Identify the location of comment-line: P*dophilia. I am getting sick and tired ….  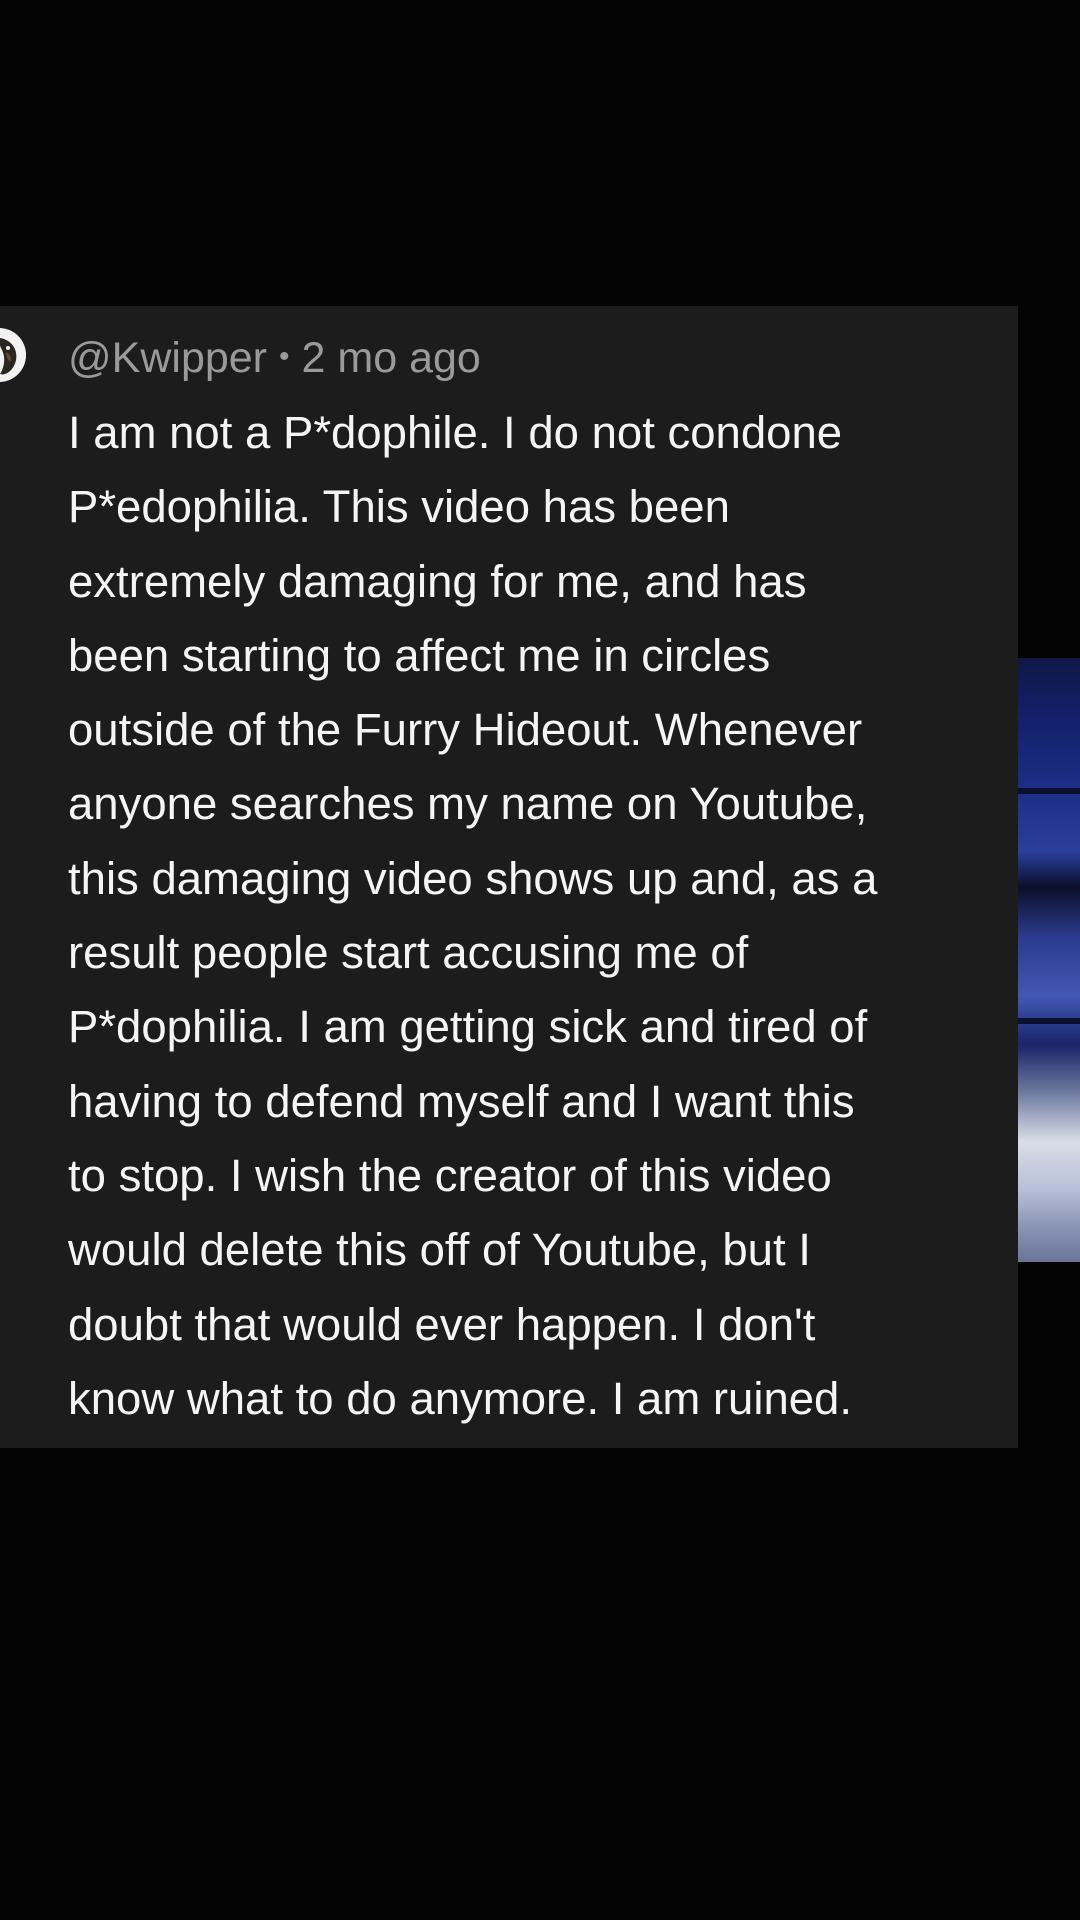
(468, 1027).